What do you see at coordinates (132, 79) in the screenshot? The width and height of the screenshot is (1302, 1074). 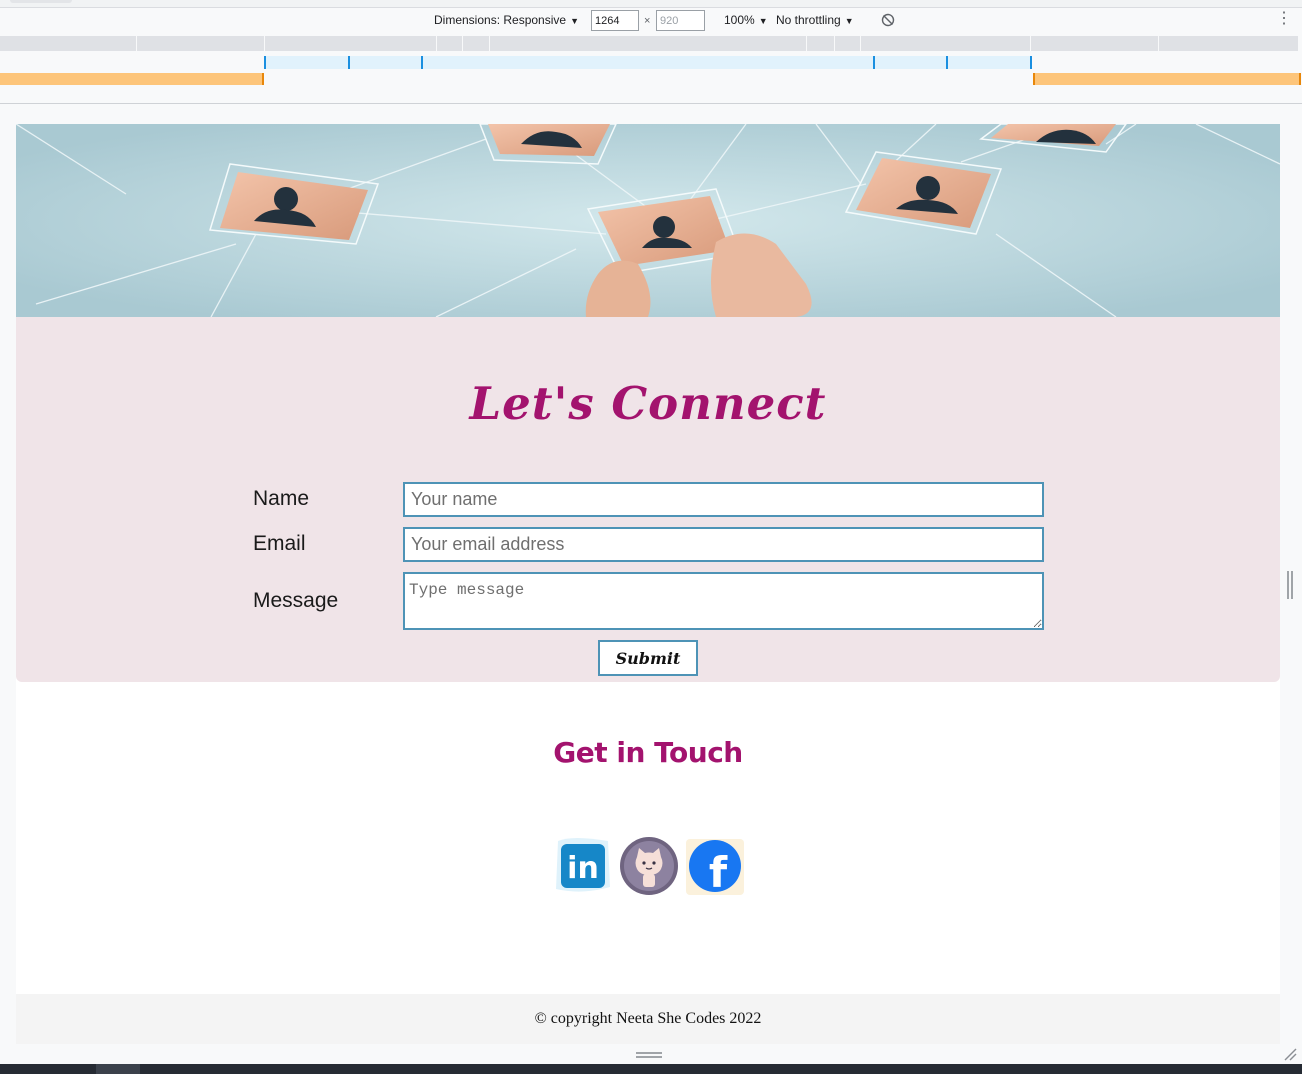 I see `media-query-bar-min-width-left` at bounding box center [132, 79].